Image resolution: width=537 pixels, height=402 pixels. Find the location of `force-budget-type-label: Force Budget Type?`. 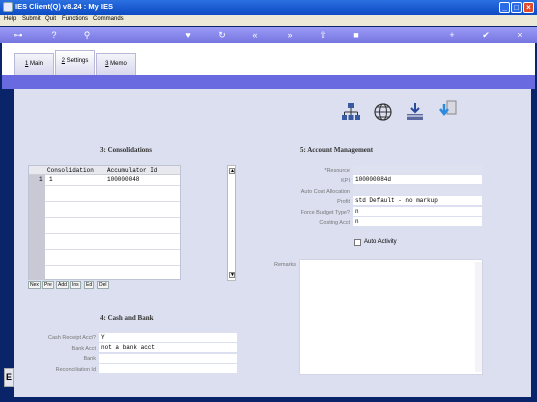

force-budget-type-label: Force Budget Type? is located at coordinates (325, 213).